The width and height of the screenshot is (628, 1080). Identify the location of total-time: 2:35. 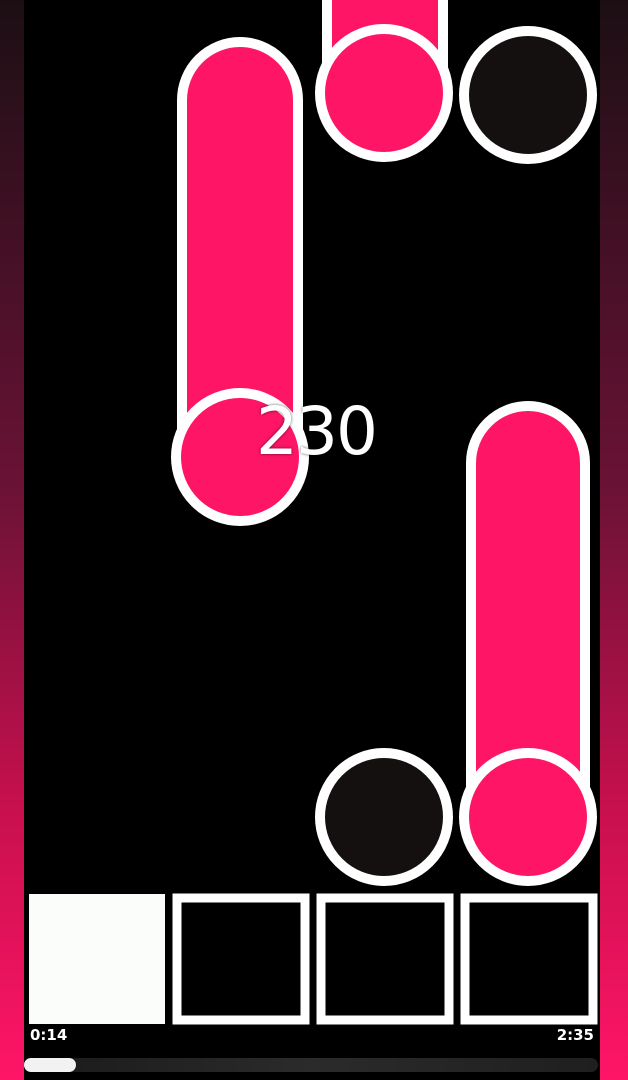
(575, 1035).